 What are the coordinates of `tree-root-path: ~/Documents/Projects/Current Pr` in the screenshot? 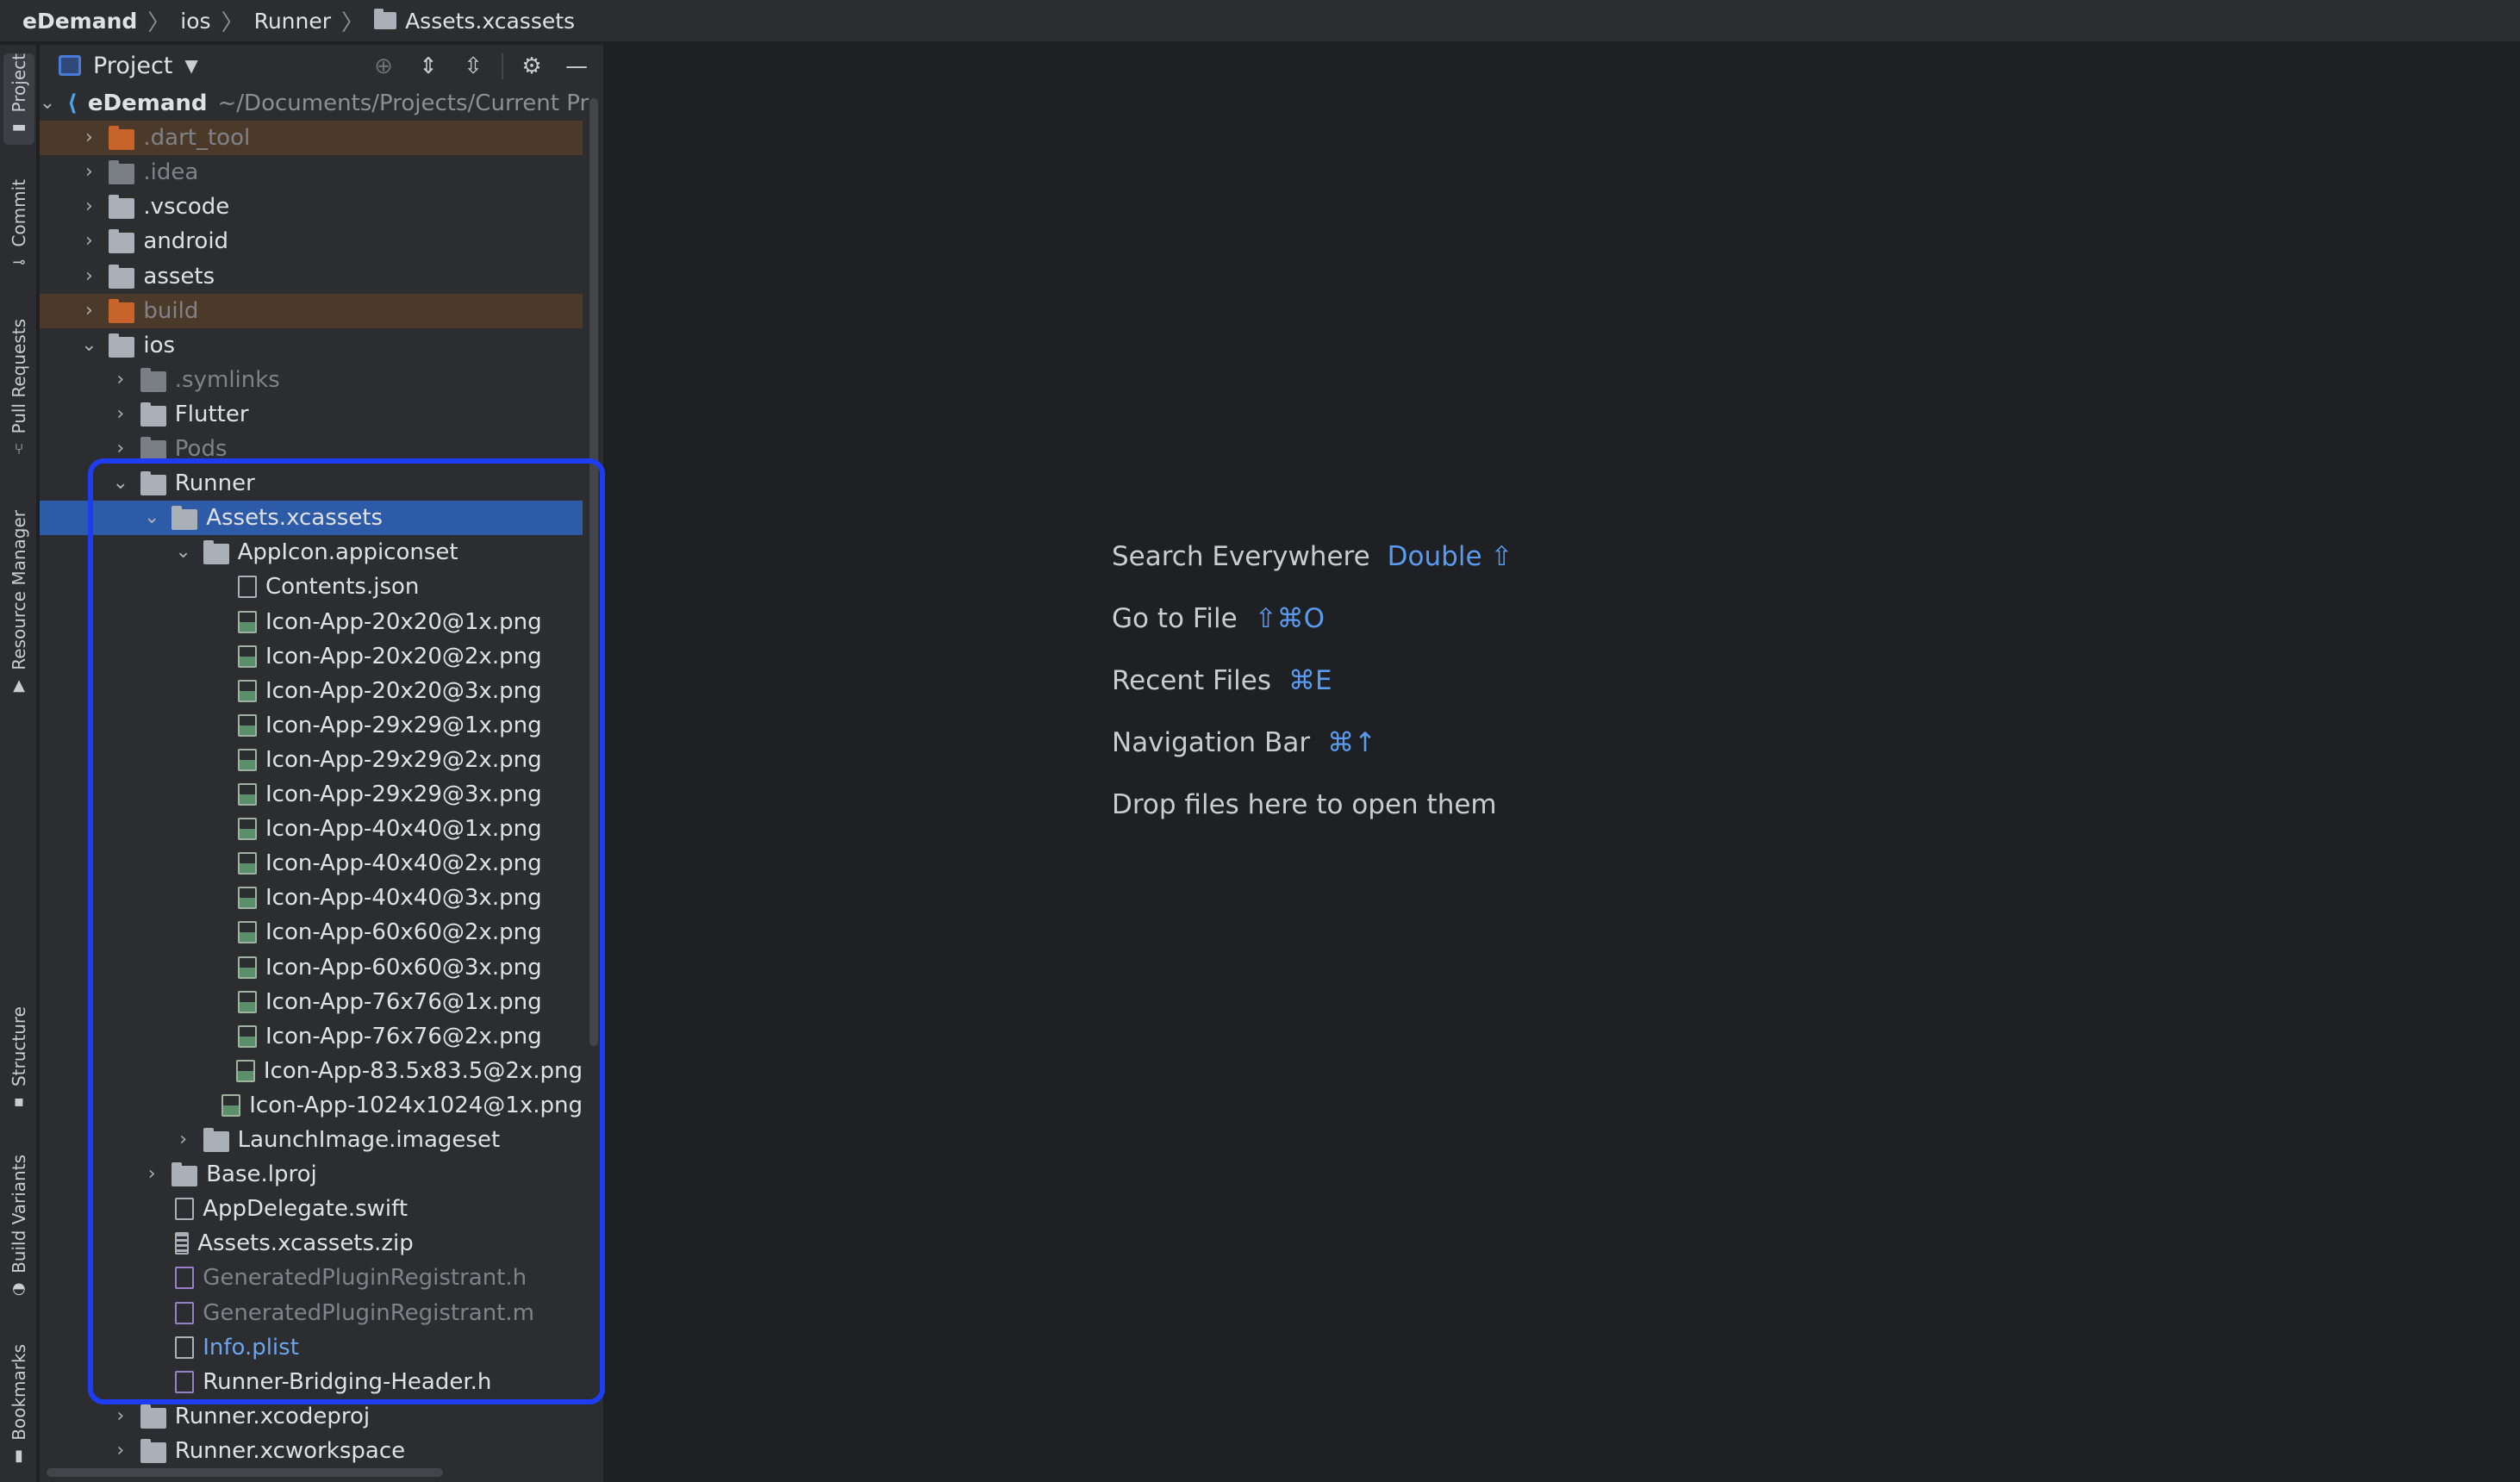 It's located at (403, 103).